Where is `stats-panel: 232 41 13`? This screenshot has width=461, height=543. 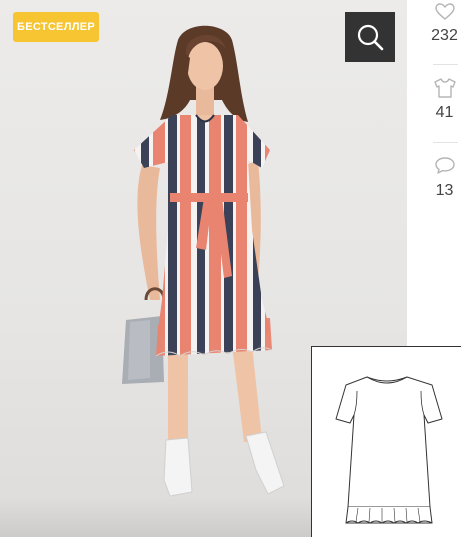 stats-panel: 232 41 13 is located at coordinates (444, 105).